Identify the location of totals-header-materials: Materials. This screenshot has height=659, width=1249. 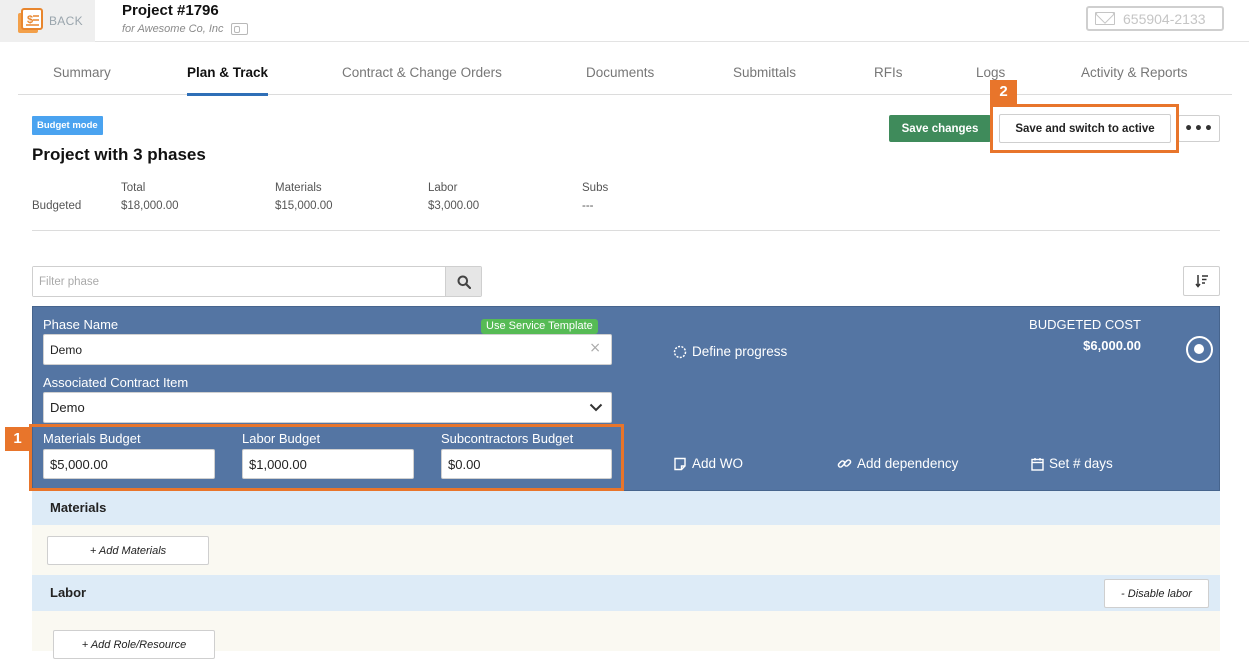
(298, 188).